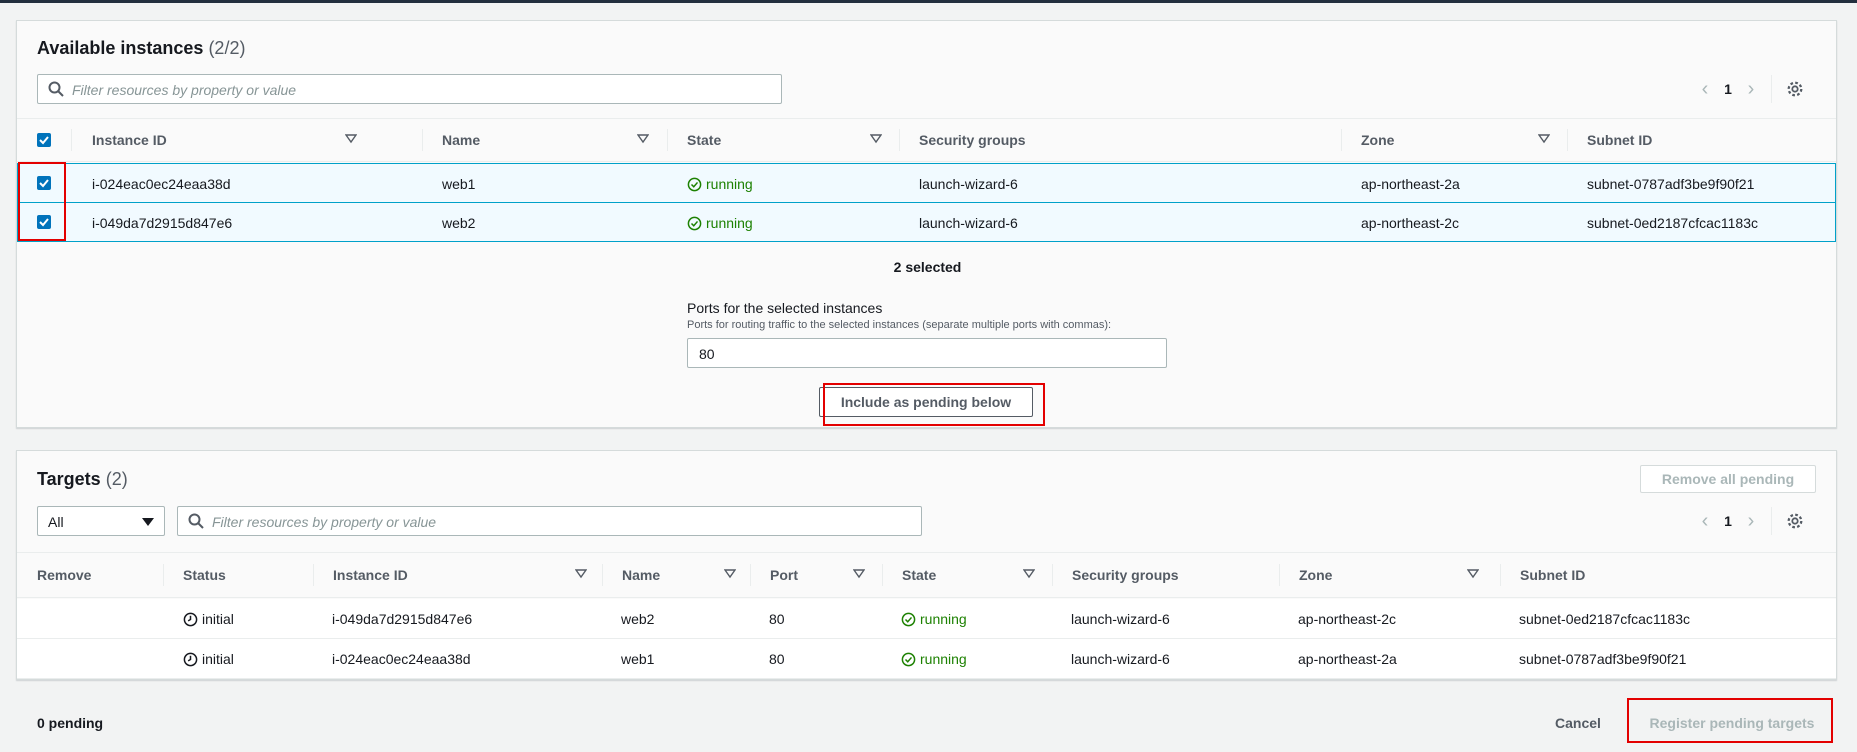  Describe the element at coordinates (785, 308) in the screenshot. I see `ports-label: Ports for the selected instances` at that location.